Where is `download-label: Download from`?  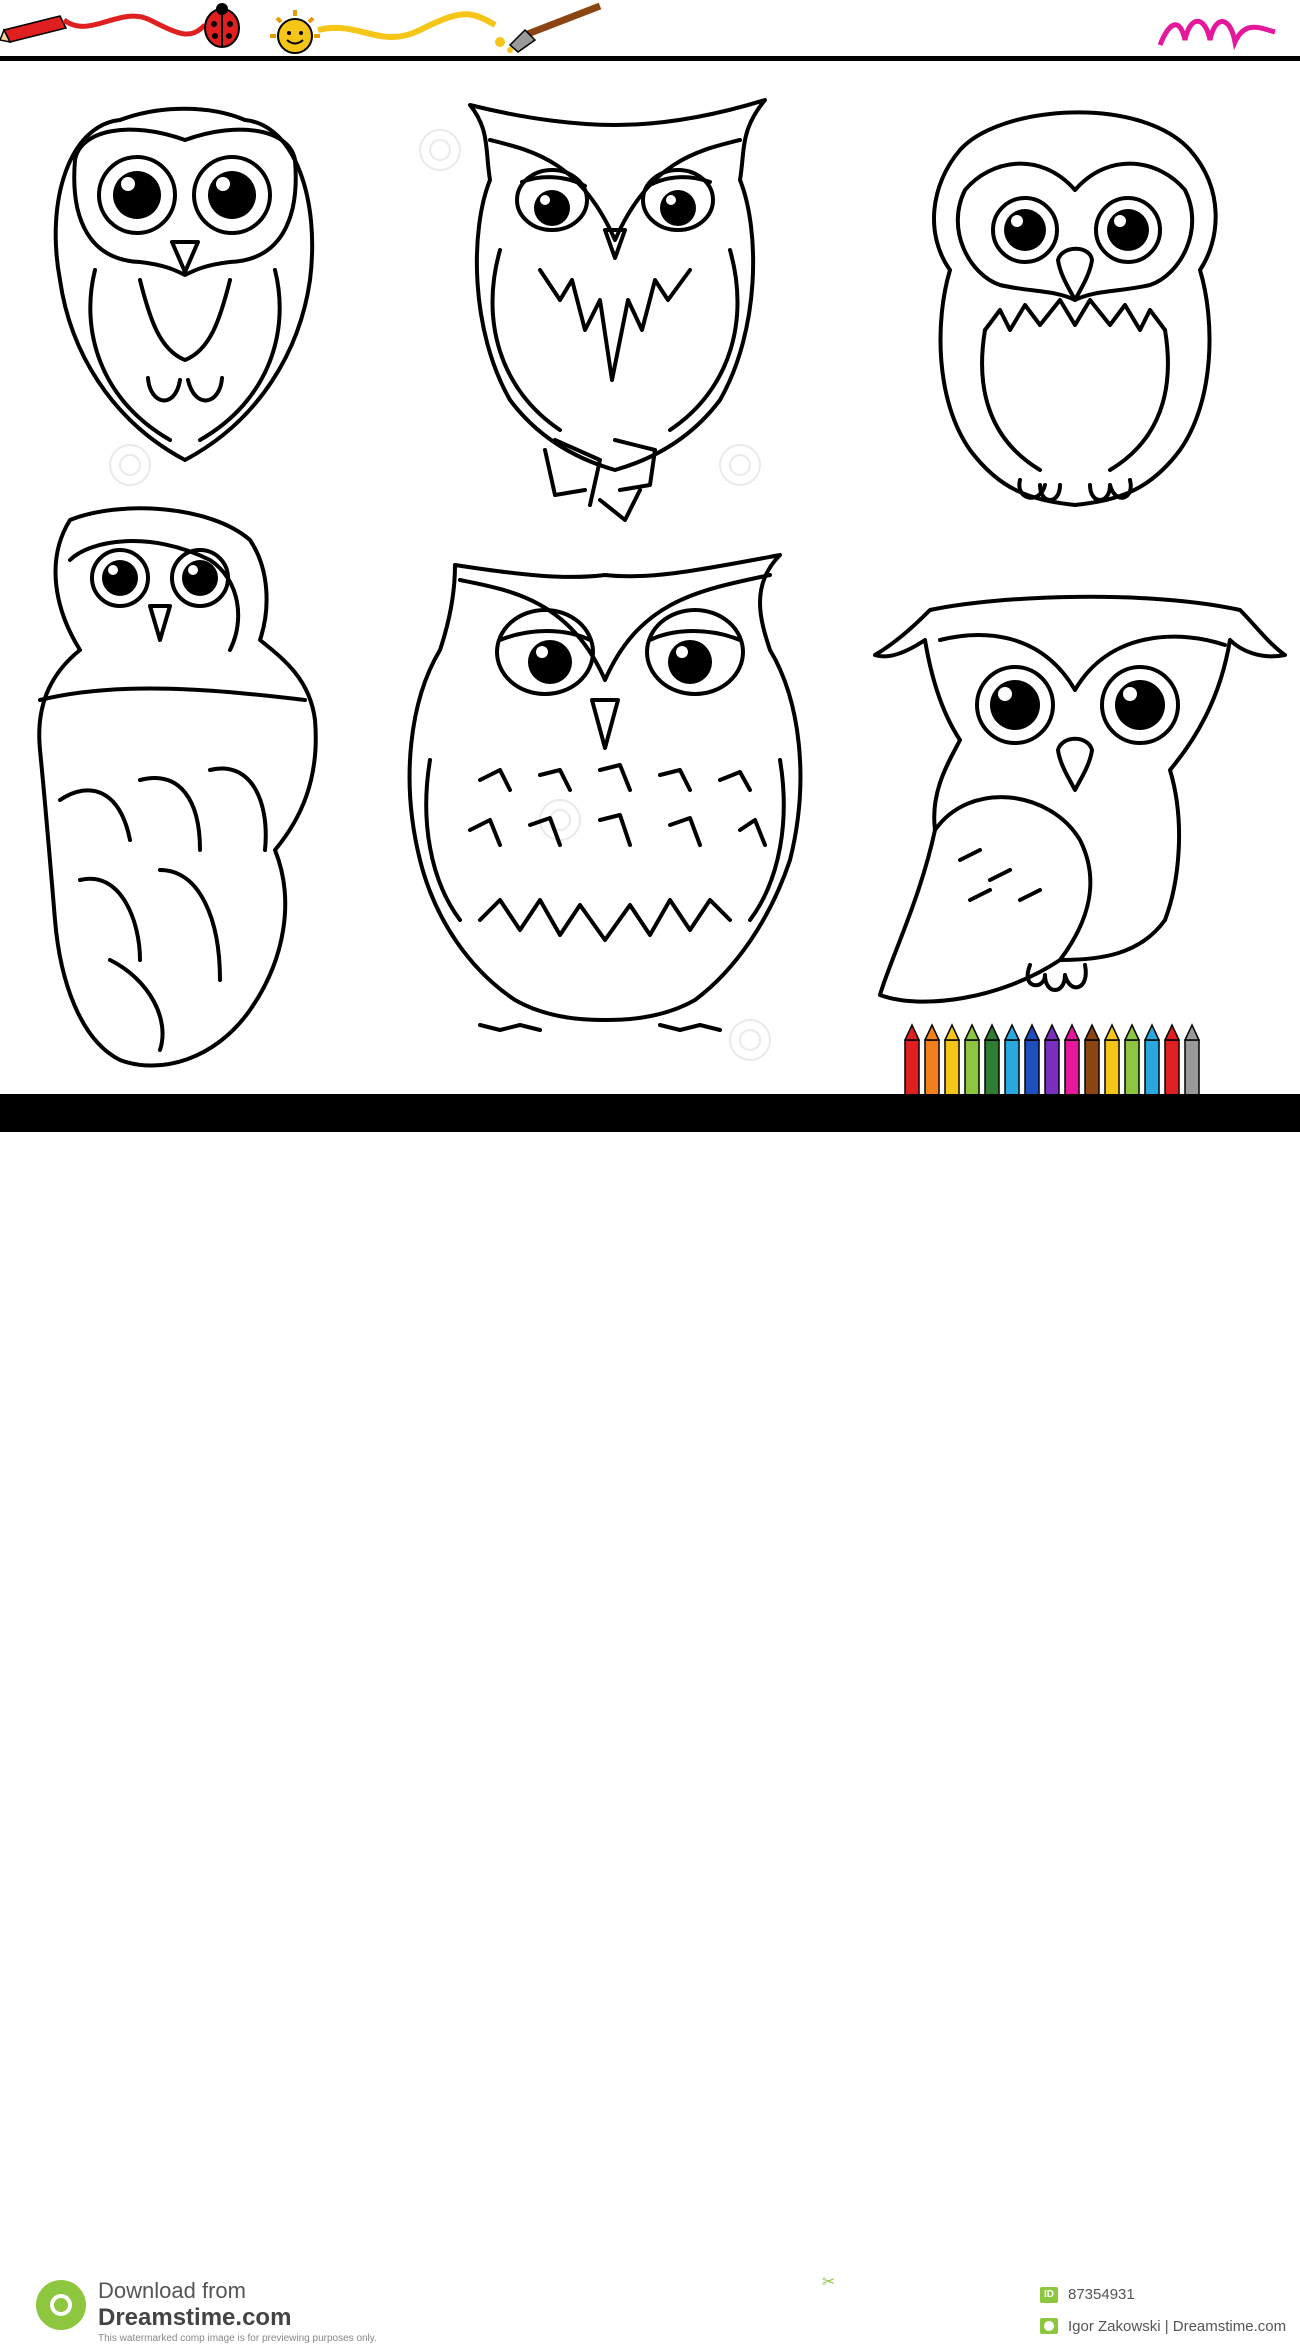 download-label: Download from is located at coordinates (172, 2290).